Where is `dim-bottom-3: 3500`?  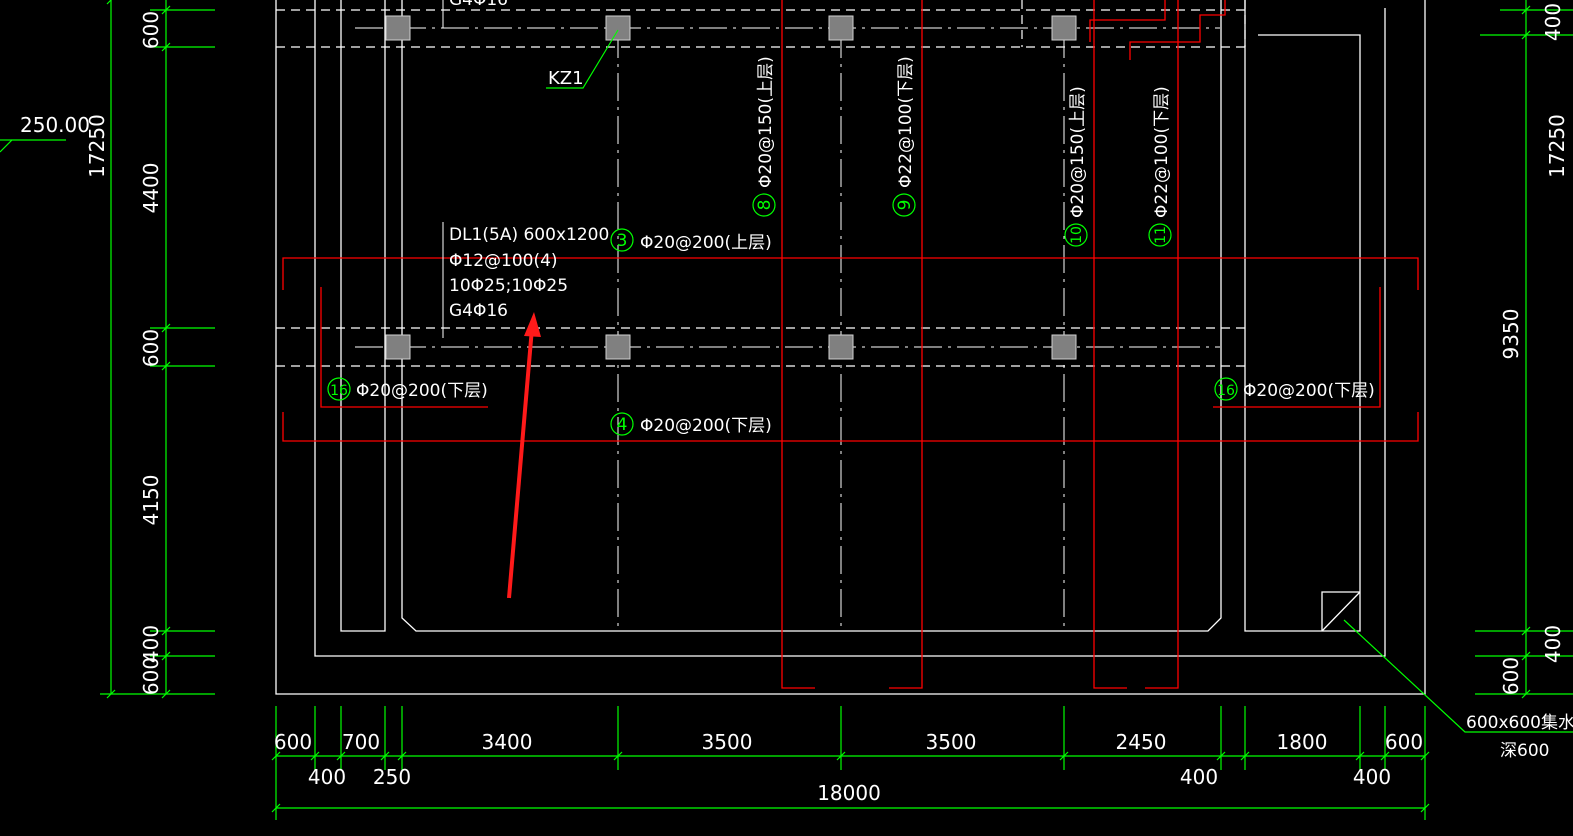 dim-bottom-3: 3500 is located at coordinates (727, 742).